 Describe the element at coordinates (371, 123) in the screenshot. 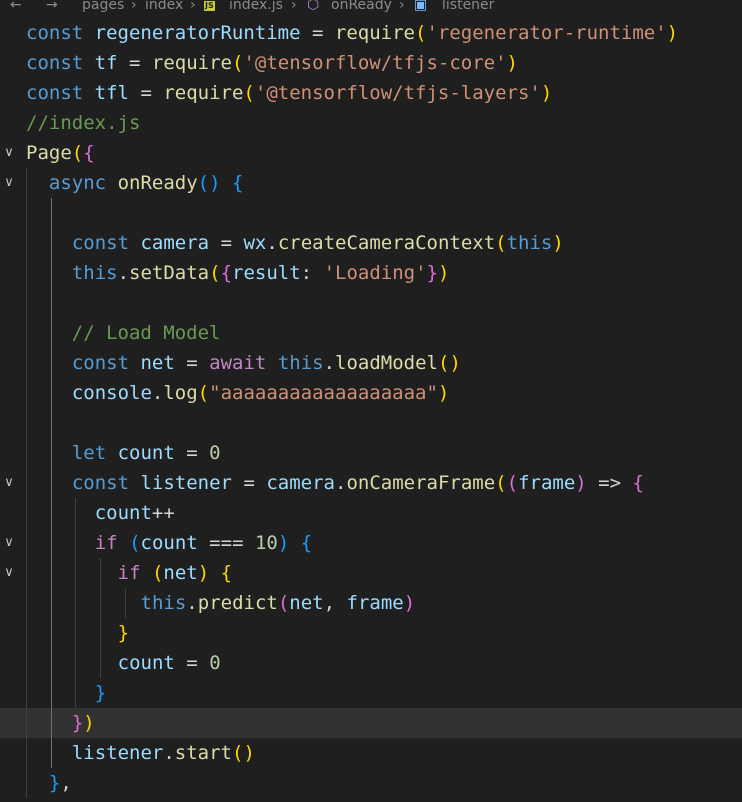

I see `code-line: //index.js` at that location.